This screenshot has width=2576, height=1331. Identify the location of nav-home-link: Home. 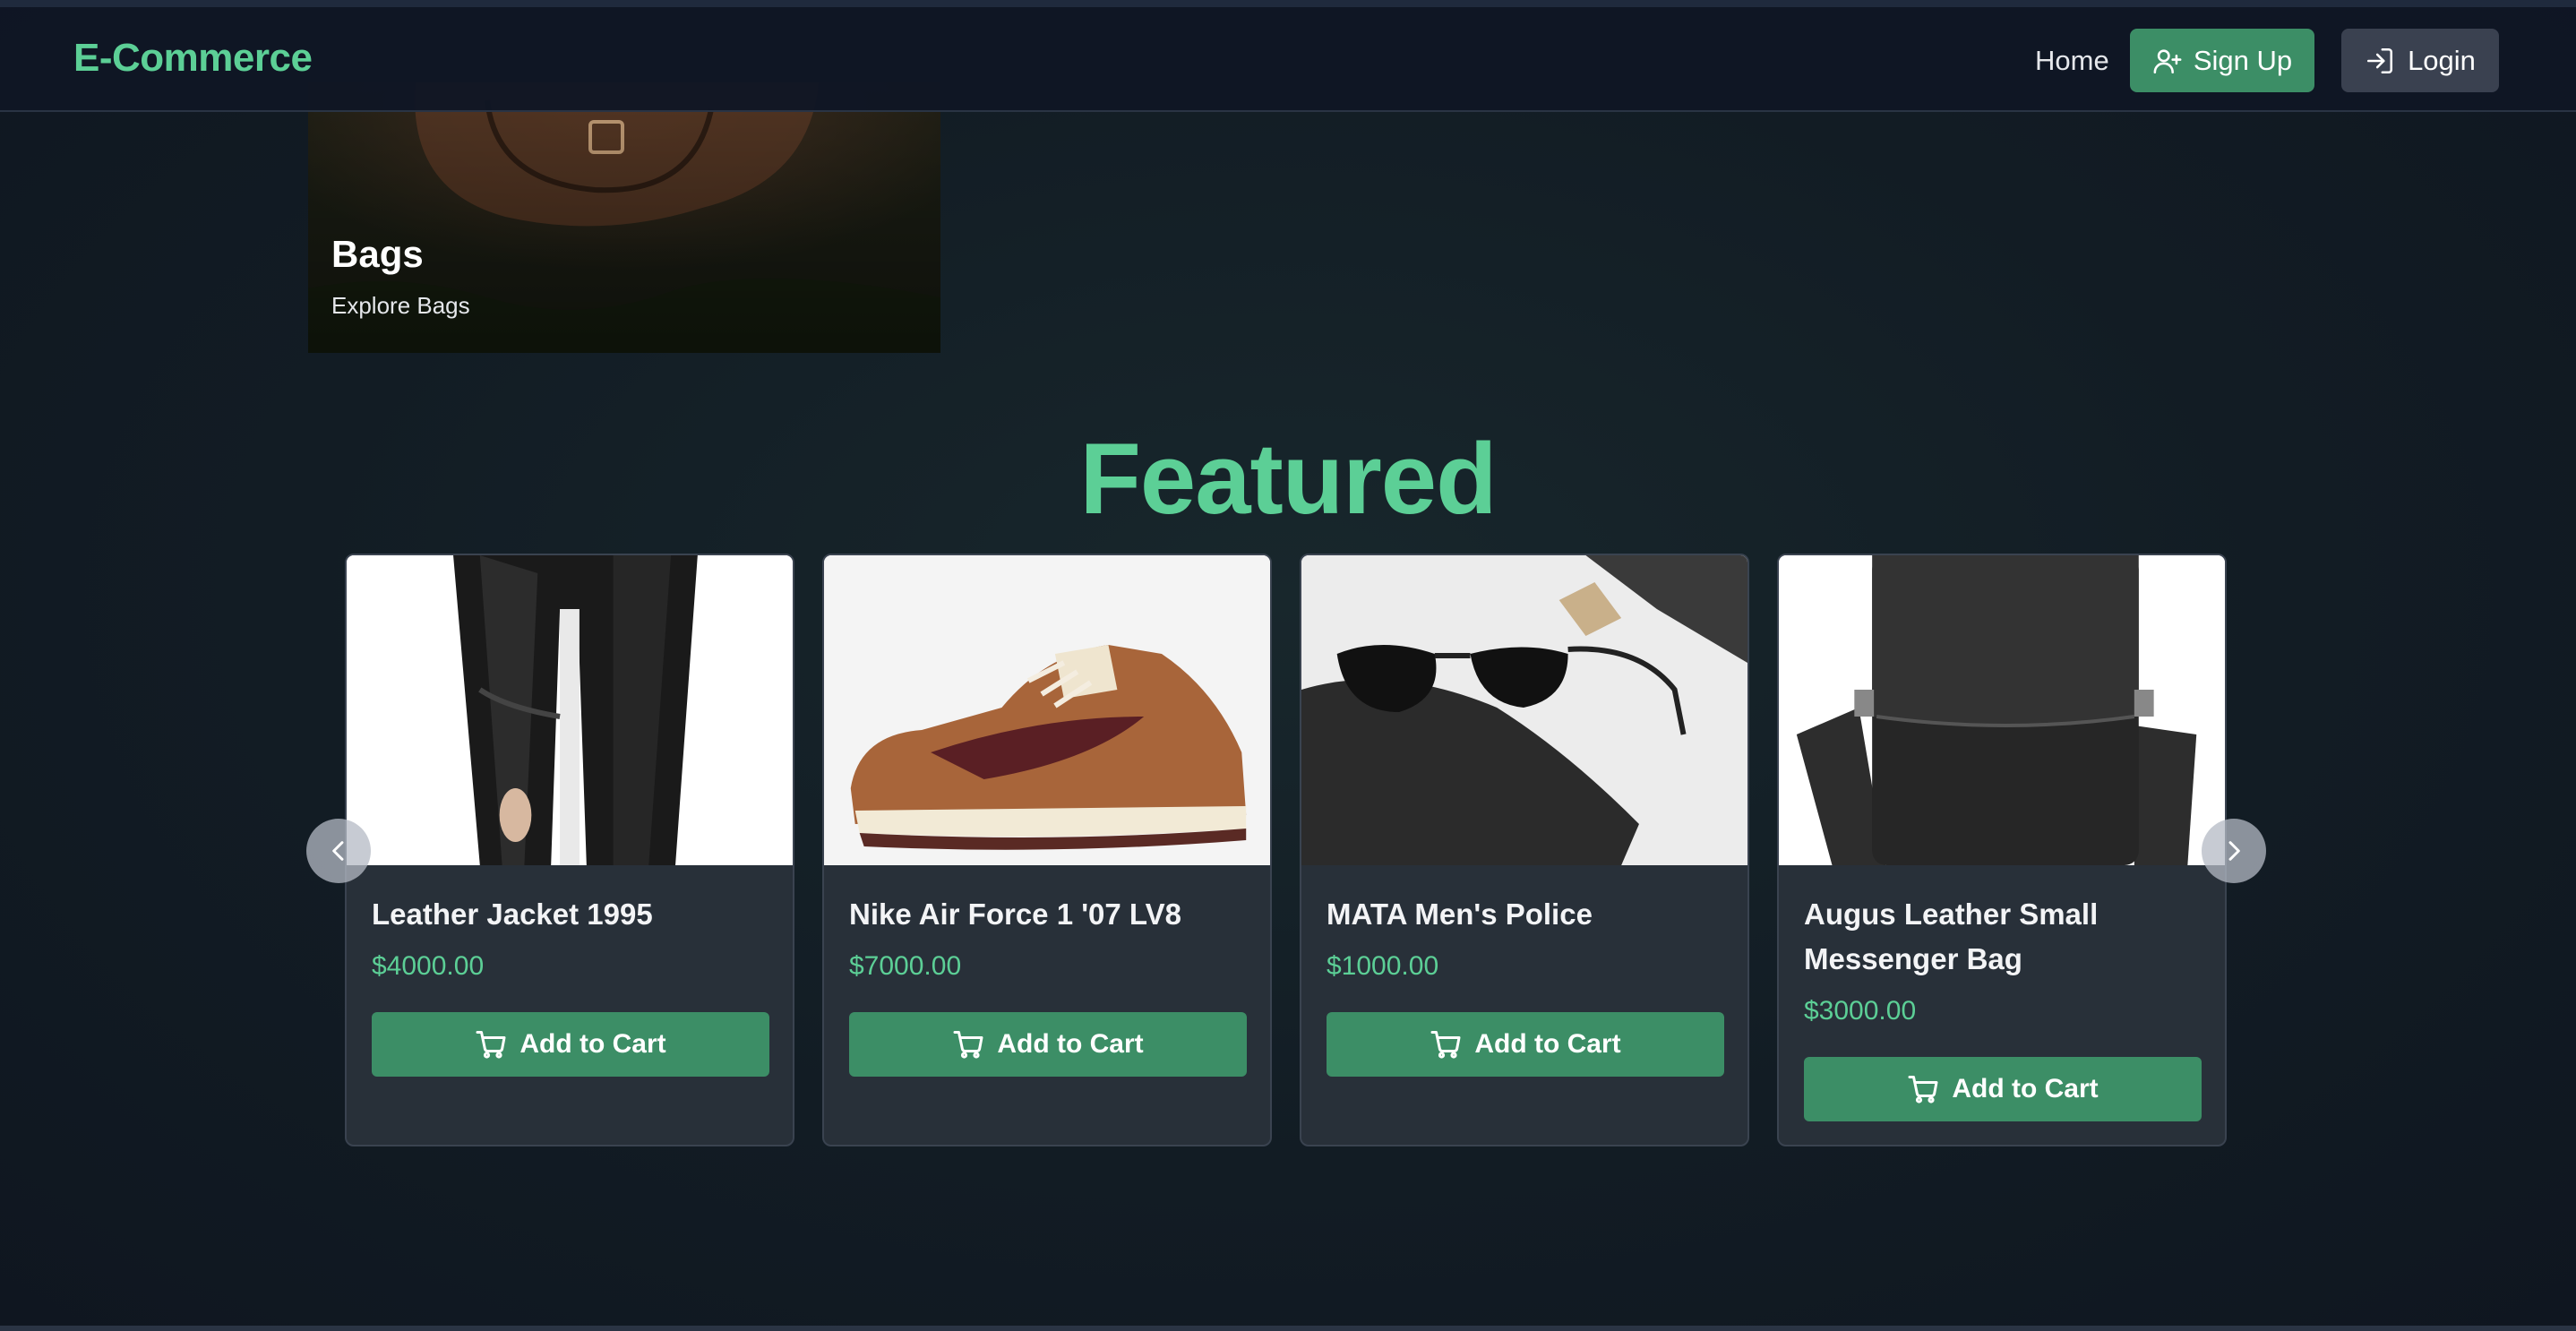
(2072, 61).